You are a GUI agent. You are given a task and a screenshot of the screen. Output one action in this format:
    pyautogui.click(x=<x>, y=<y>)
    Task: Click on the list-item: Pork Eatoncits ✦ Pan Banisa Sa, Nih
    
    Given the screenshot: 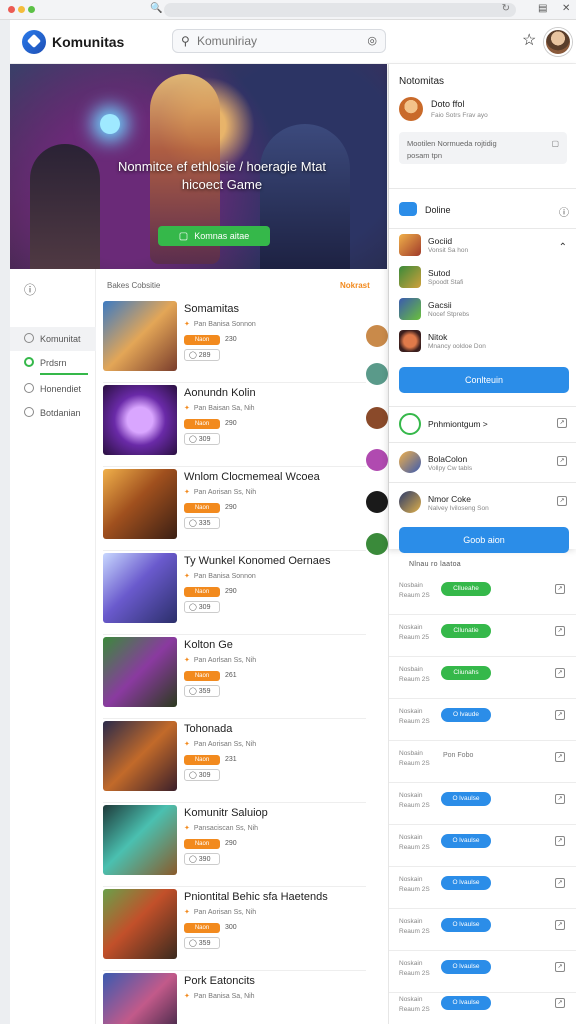 What is the action you would take?
    pyautogui.click(x=234, y=997)
    